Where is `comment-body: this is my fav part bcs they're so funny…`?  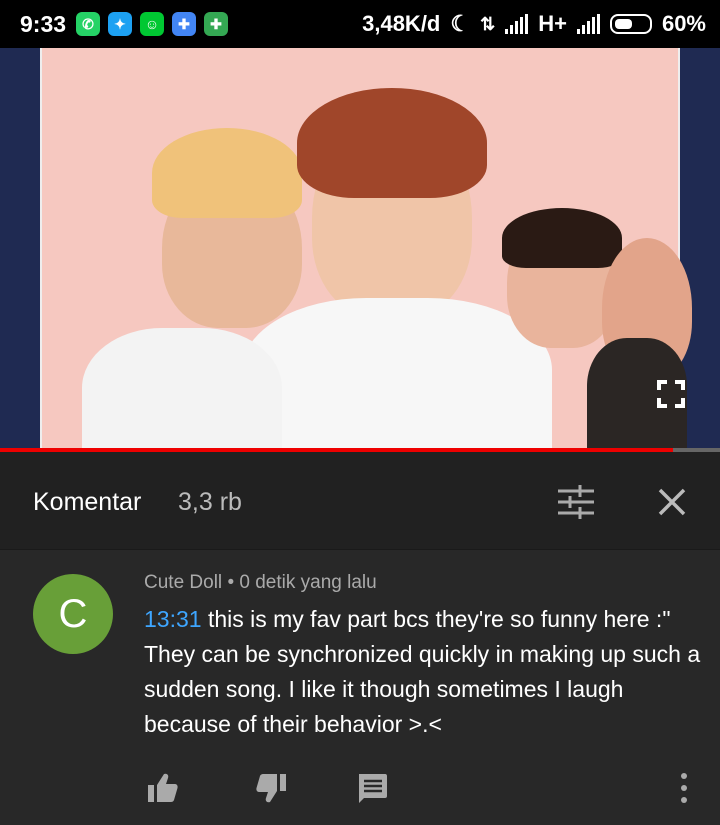
comment-body: this is my fav part bcs they're so funny… is located at coordinates (422, 671).